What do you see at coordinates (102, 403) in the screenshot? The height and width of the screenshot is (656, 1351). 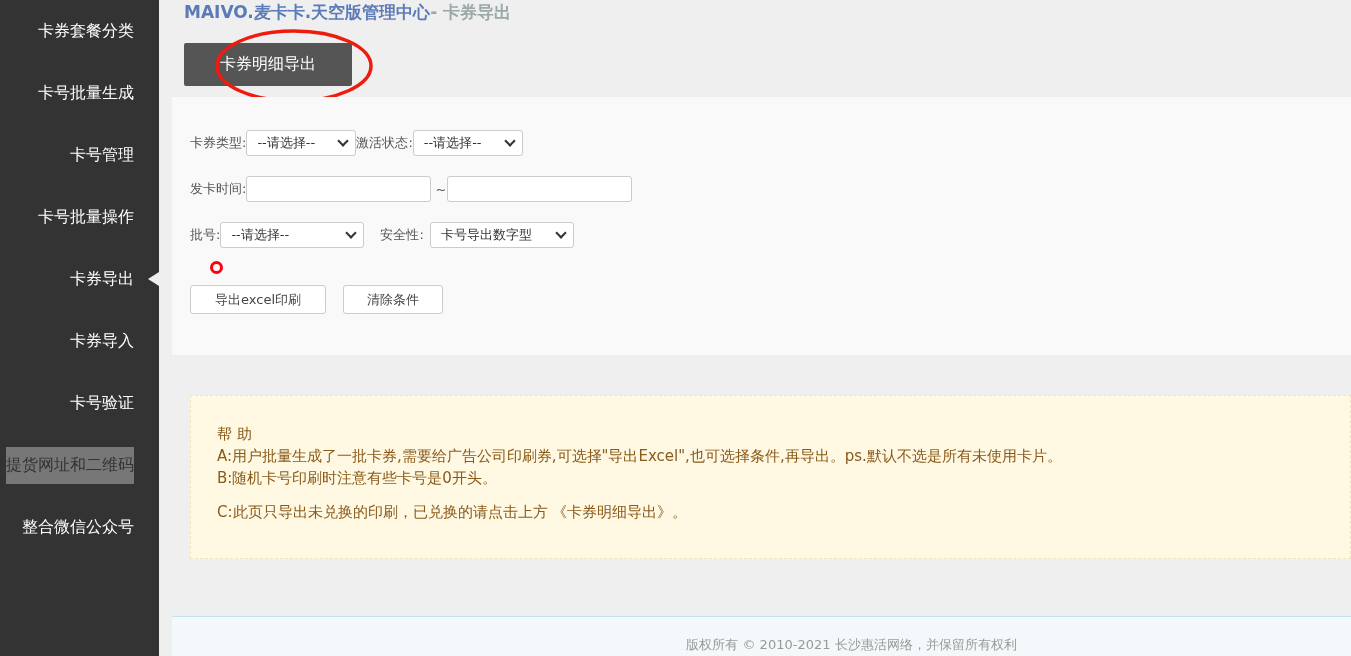 I see `sidebar-item: 卡号验证` at bounding box center [102, 403].